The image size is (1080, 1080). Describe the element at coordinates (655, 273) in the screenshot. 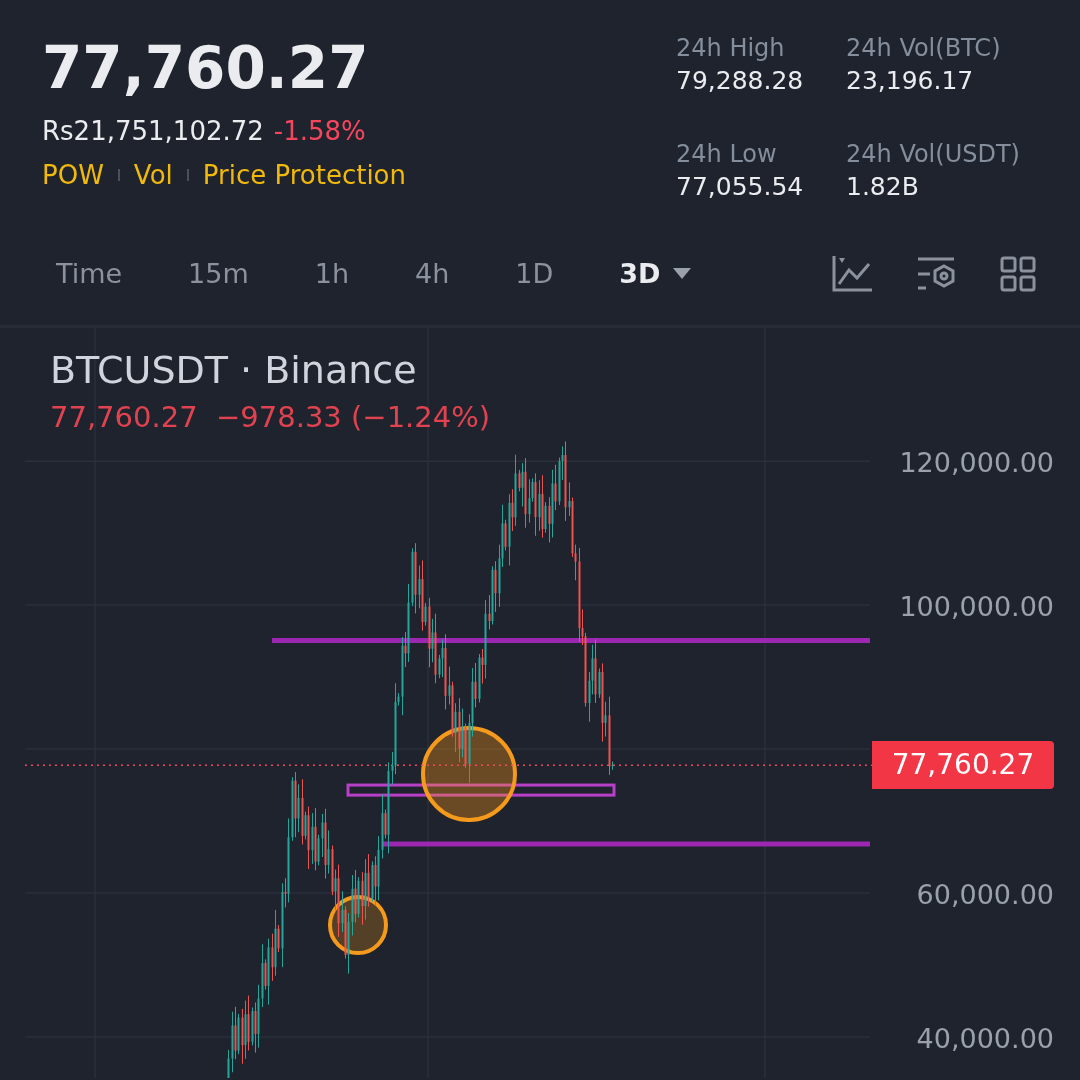

I see `interval-tab: 3D` at that location.